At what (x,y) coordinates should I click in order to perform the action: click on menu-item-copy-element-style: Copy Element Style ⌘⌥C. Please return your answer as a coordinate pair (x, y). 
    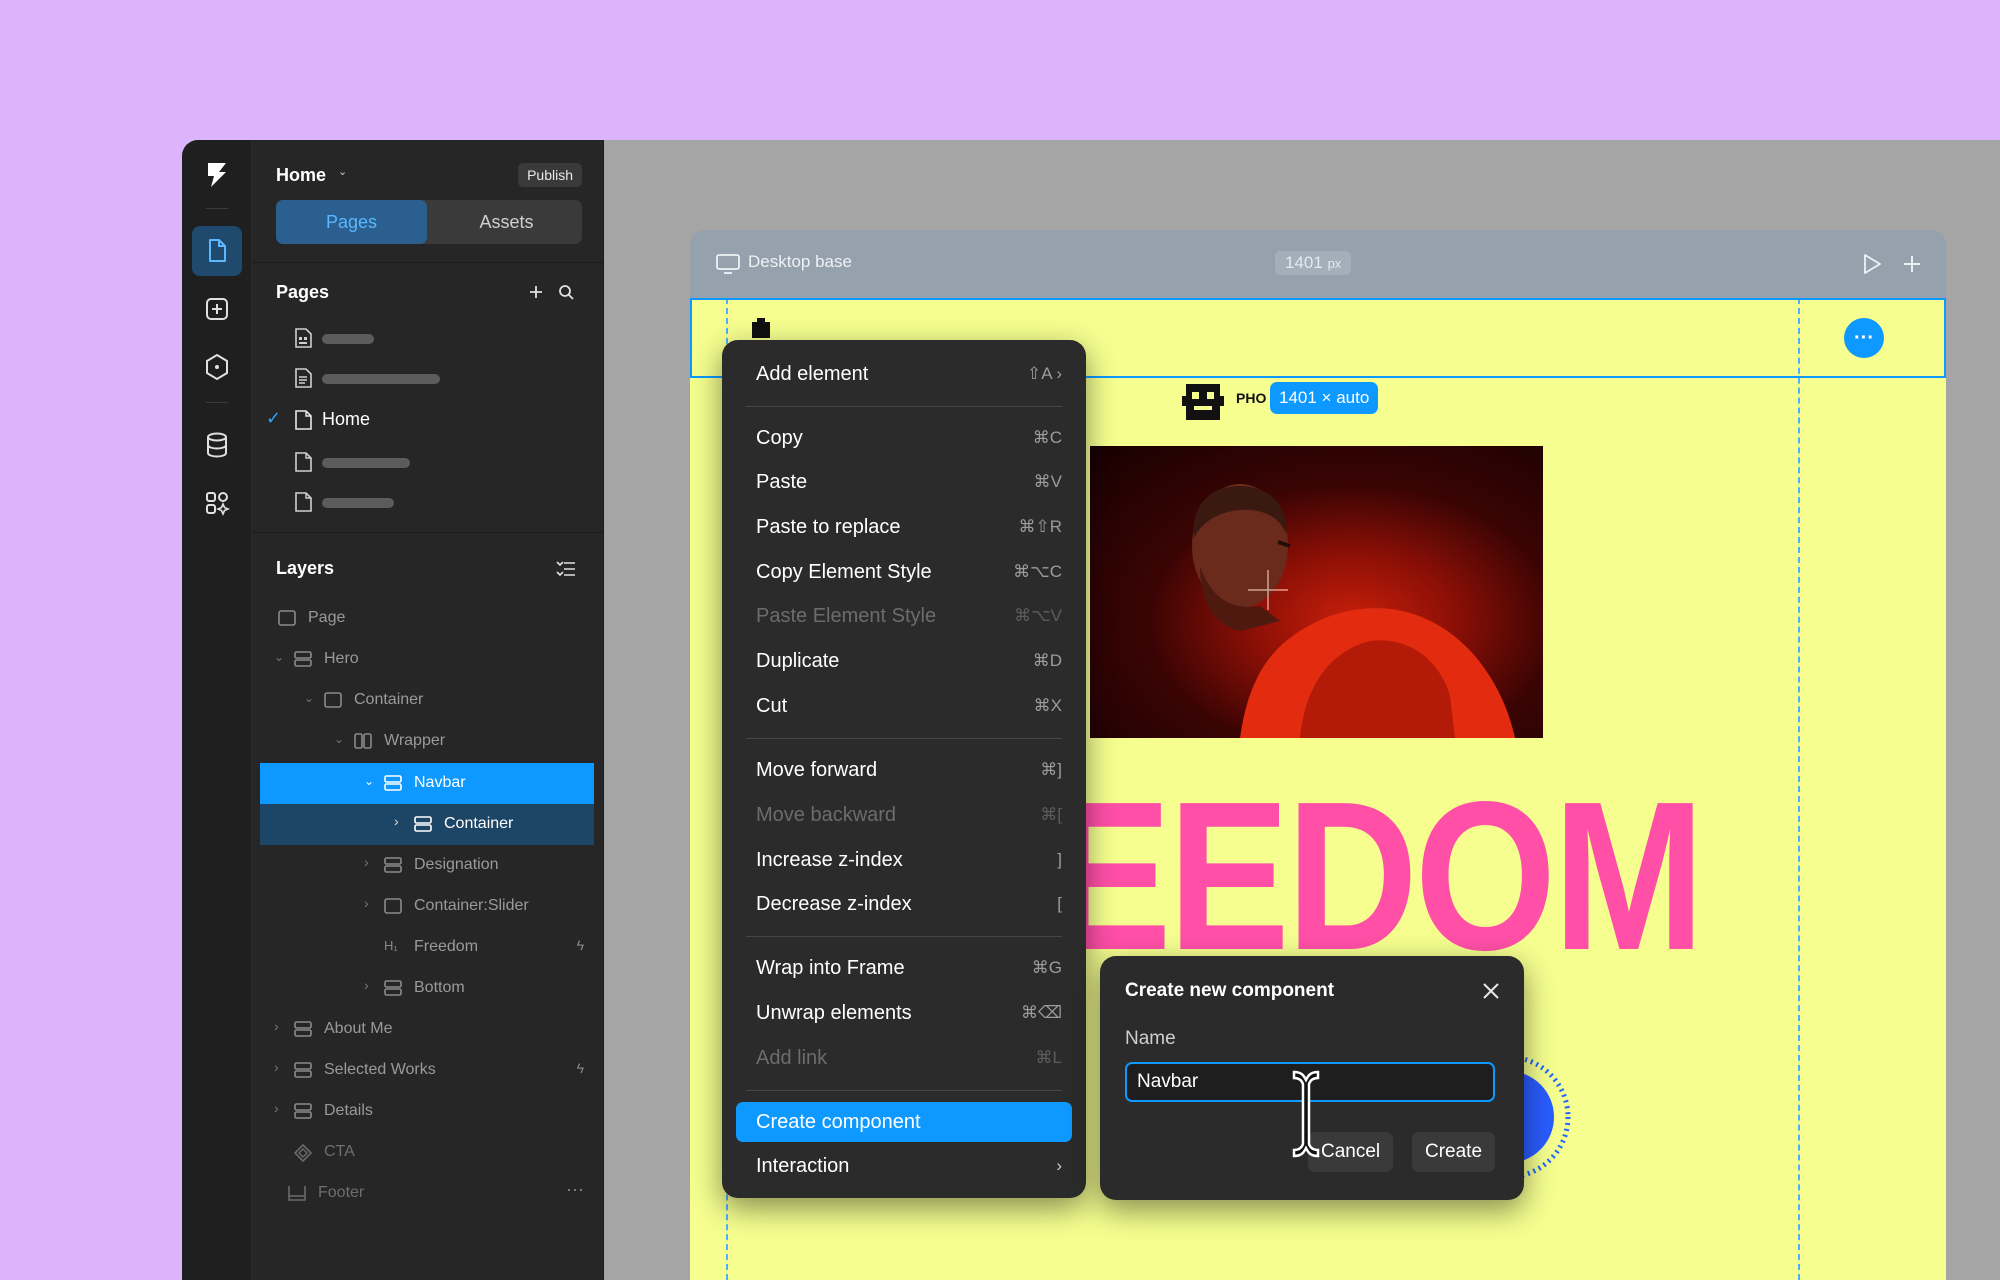
    Looking at the image, I should click on (904, 572).